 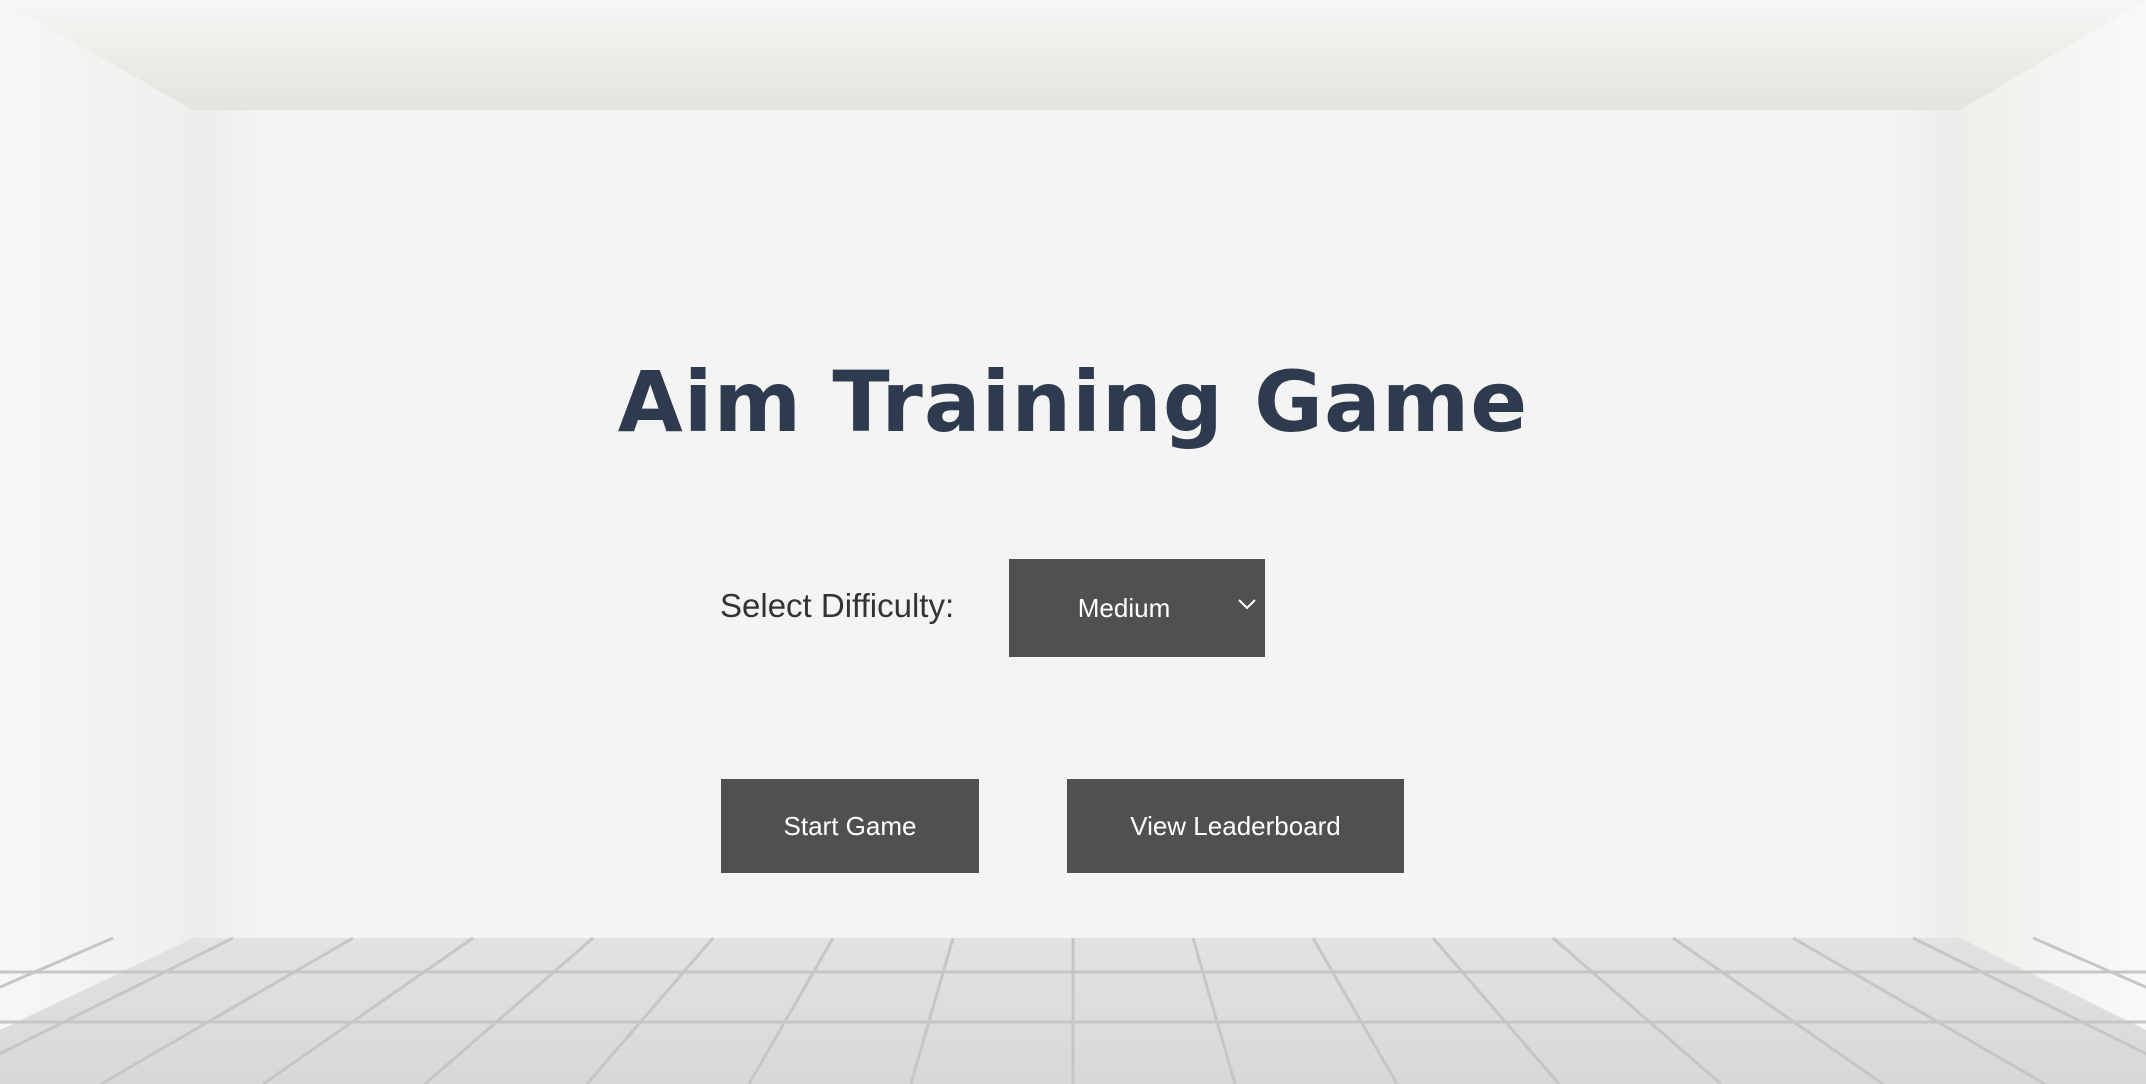 I want to click on left-wall, so click(x=96, y=515).